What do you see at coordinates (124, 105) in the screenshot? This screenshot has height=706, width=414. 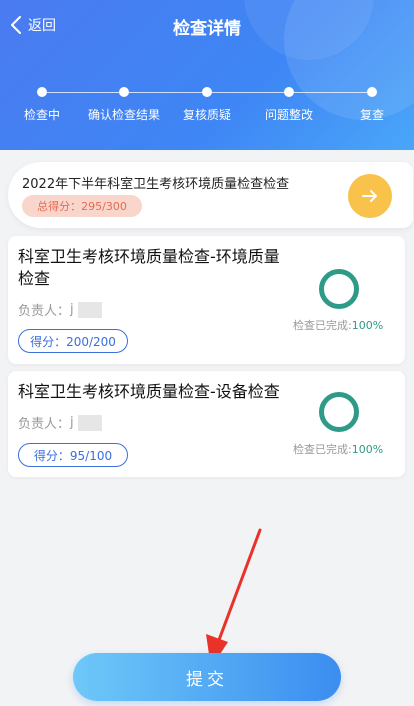 I see `step-item: 确认检查结果` at bounding box center [124, 105].